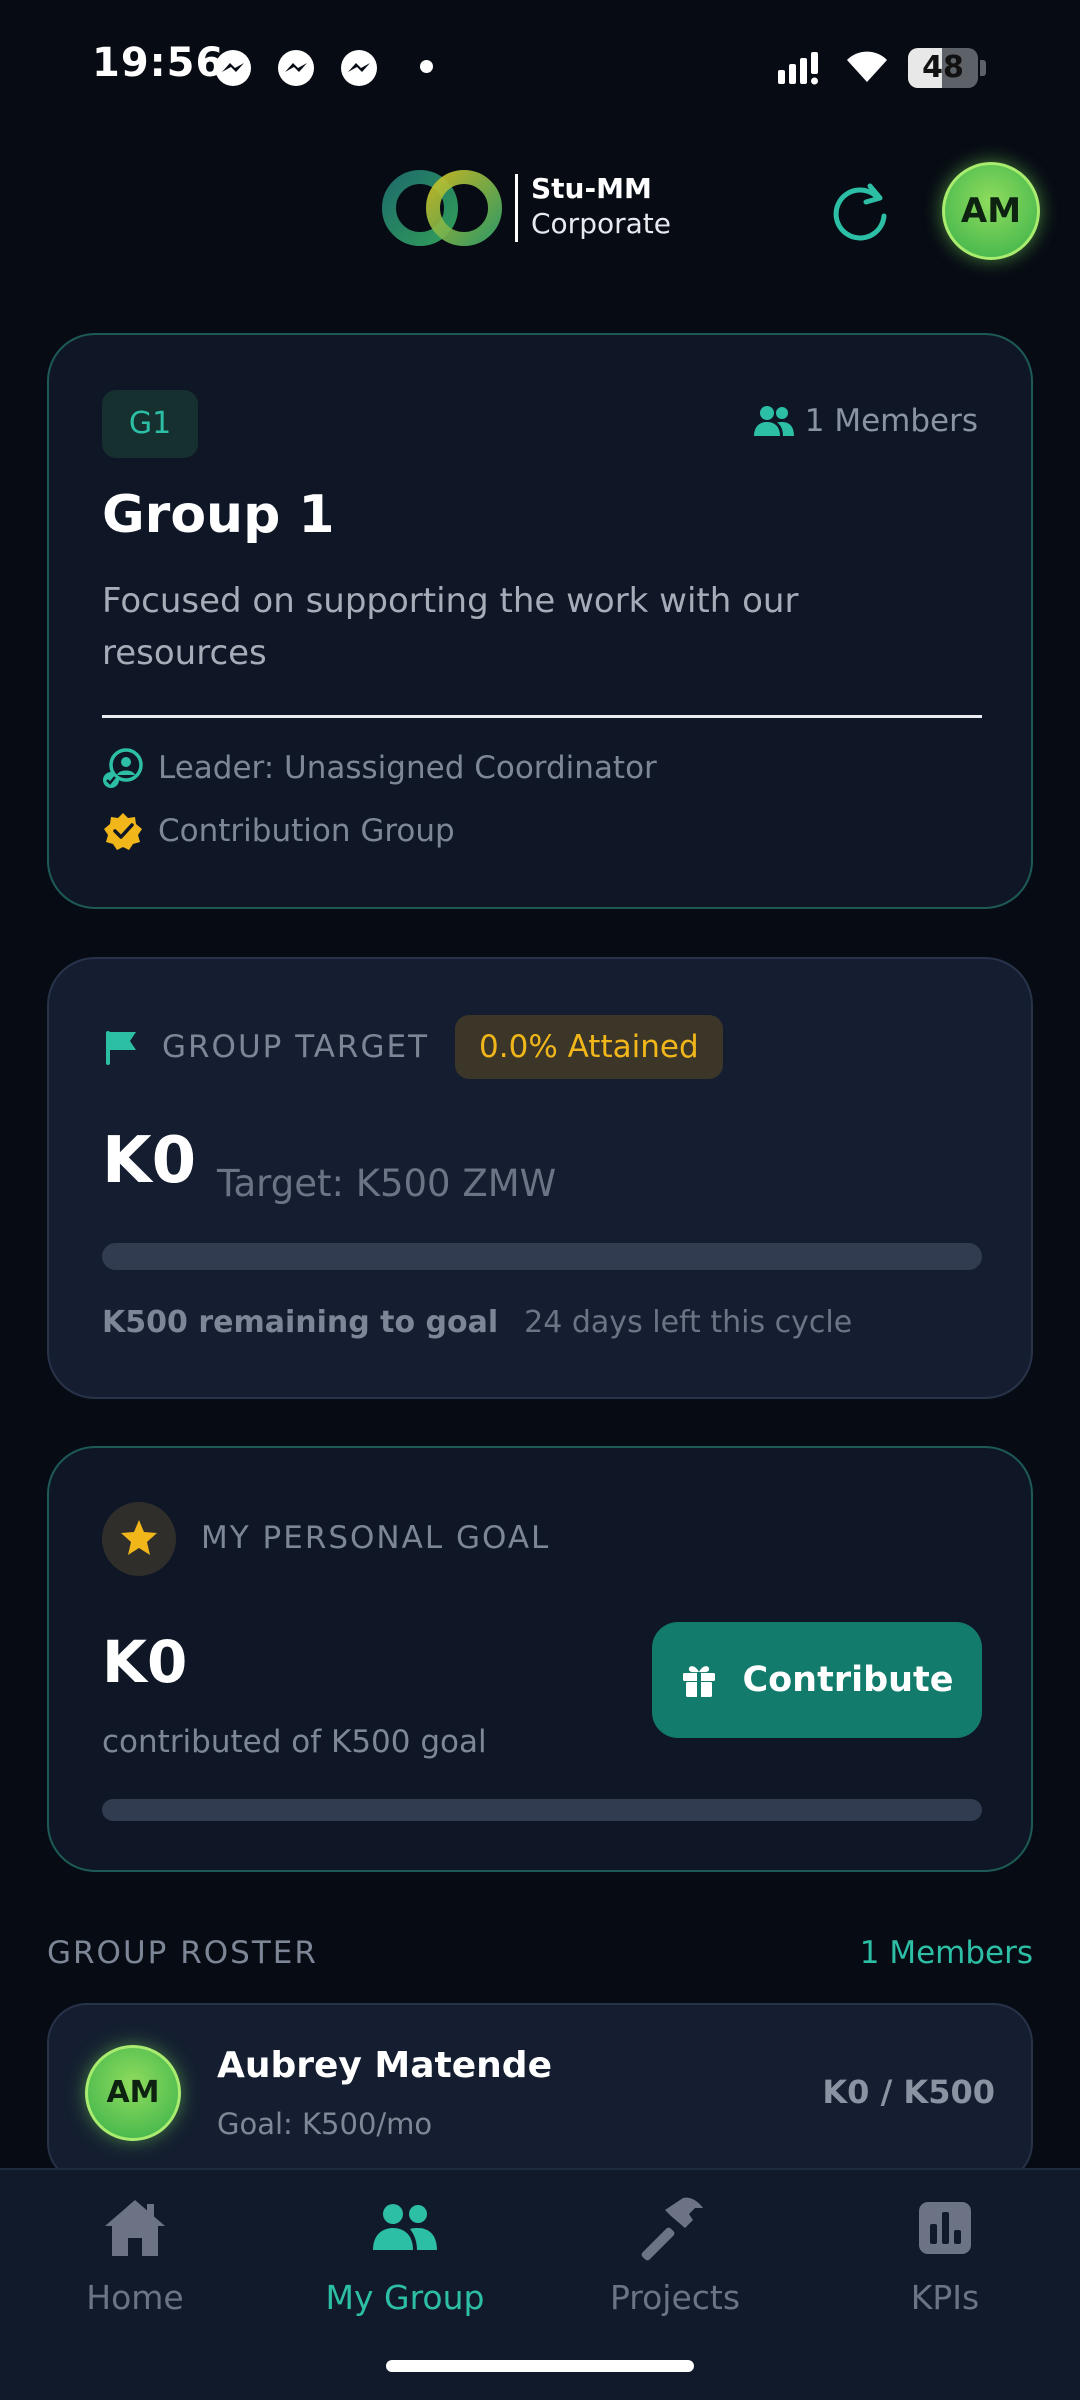 The width and height of the screenshot is (1080, 2400). What do you see at coordinates (294, 1742) in the screenshot?
I see `personal-goal-caption: contributed of K500 goal` at bounding box center [294, 1742].